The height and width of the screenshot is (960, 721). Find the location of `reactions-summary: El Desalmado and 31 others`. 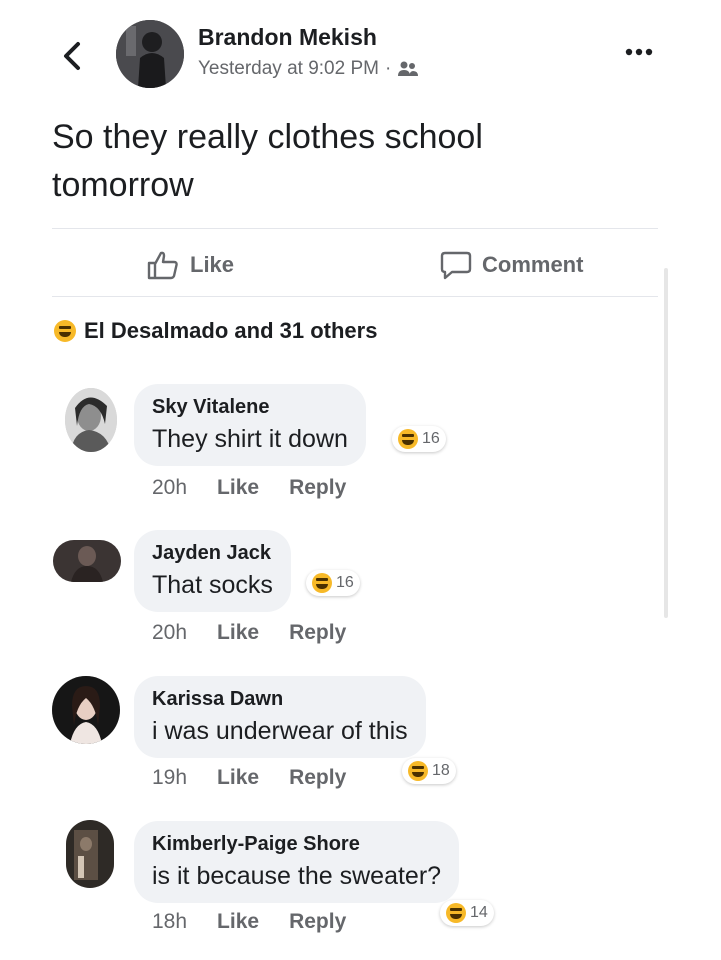

reactions-summary: El Desalmado and 31 others is located at coordinates (215, 331).